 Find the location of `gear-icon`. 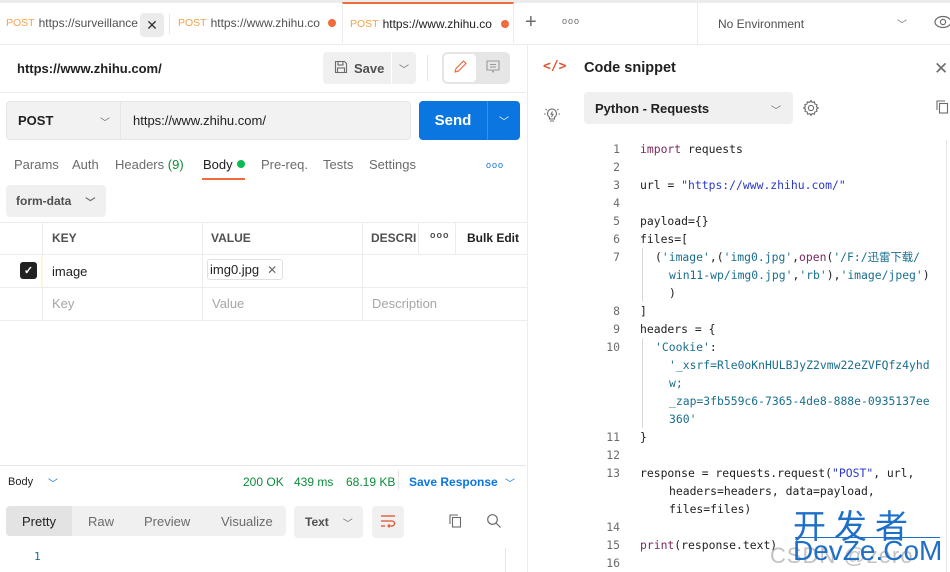

gear-icon is located at coordinates (811, 109).